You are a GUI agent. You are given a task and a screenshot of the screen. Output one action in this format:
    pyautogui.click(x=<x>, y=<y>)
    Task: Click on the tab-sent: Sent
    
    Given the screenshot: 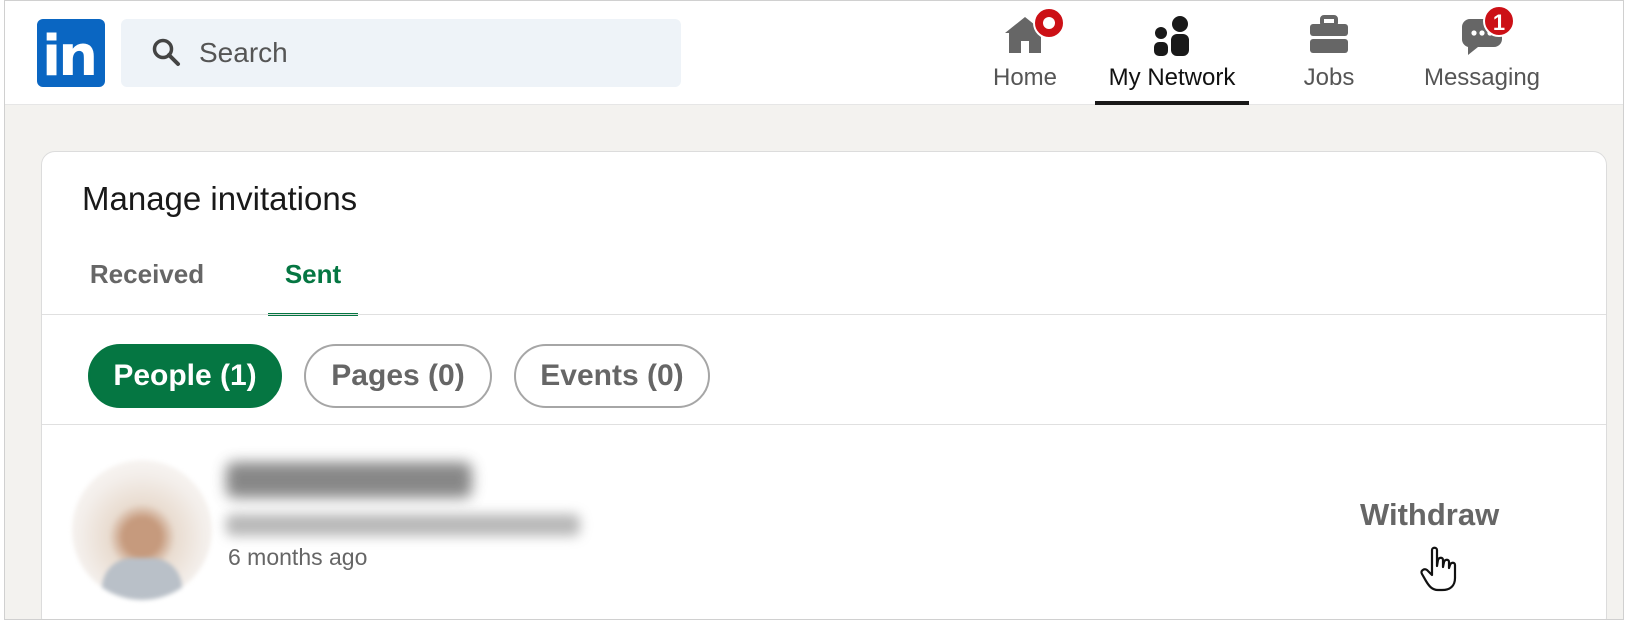 What is the action you would take?
    pyautogui.click(x=313, y=282)
    